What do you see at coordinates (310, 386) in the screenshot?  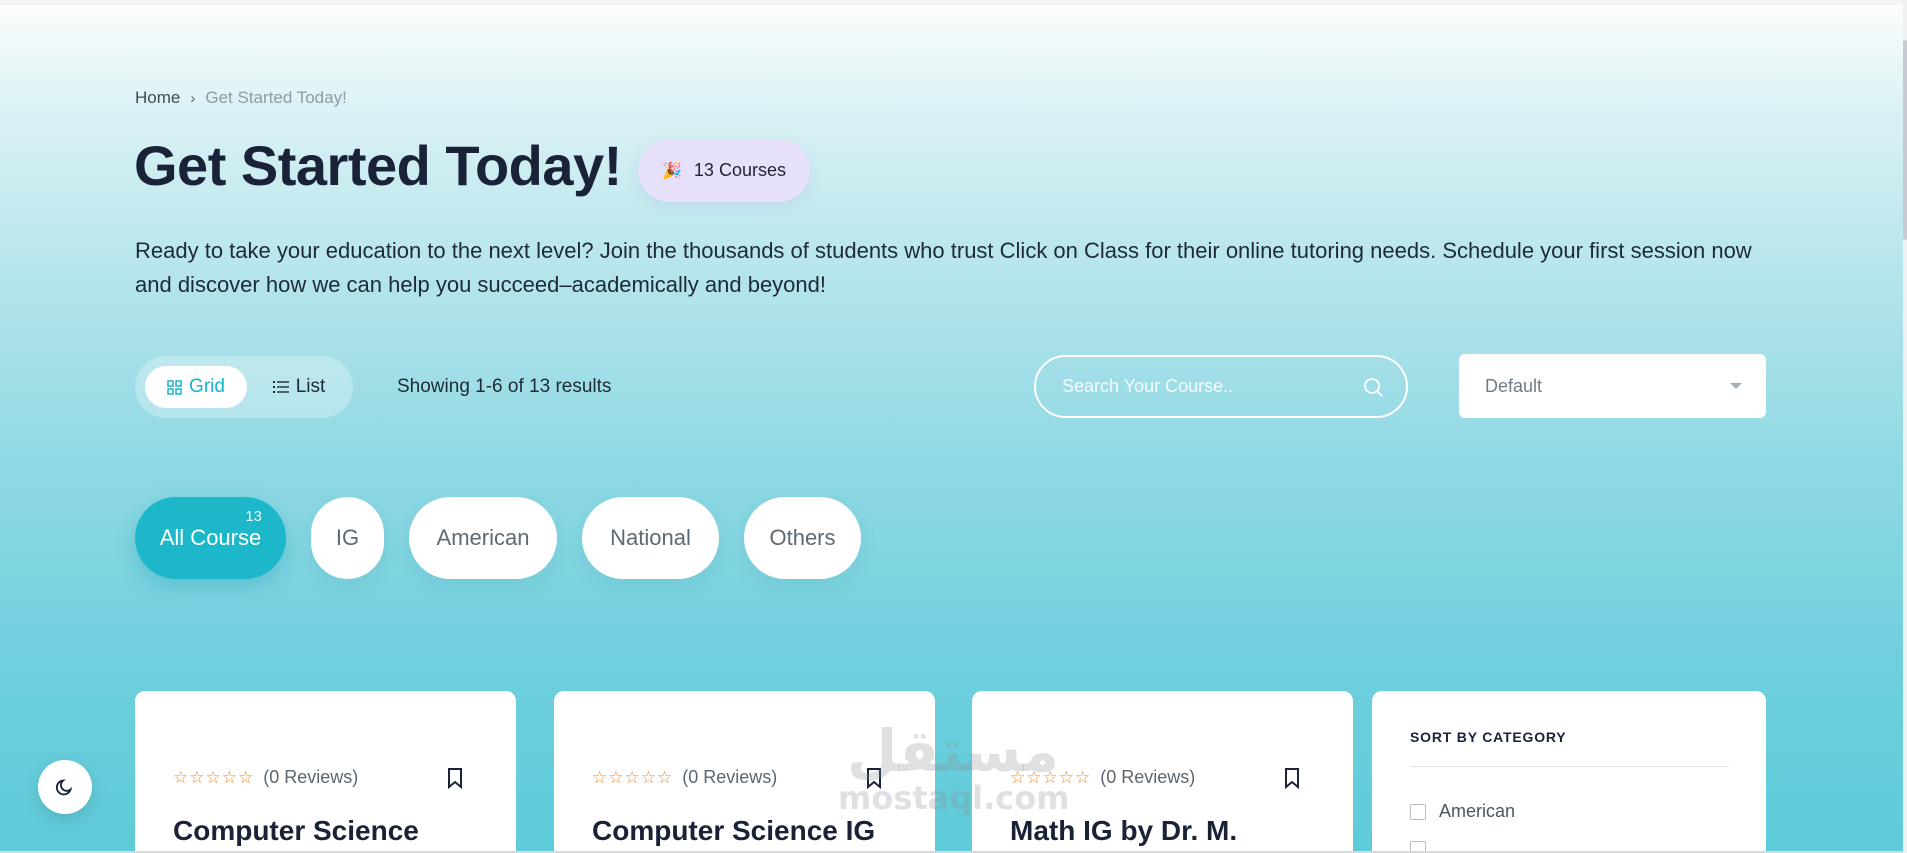 I see `list-view-label: List` at bounding box center [310, 386].